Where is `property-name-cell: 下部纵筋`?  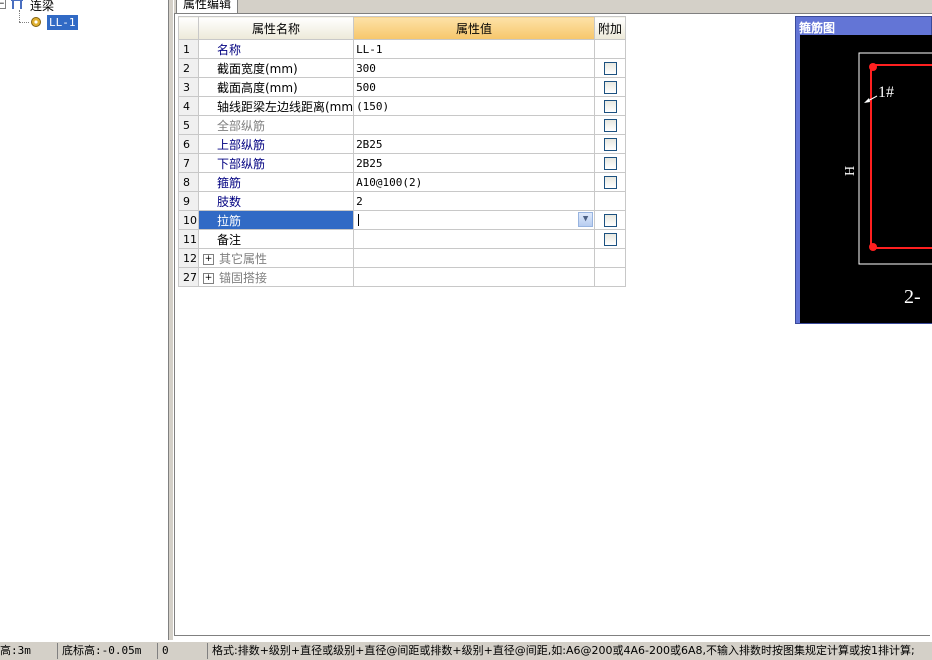 property-name-cell: 下部纵筋 is located at coordinates (276, 163).